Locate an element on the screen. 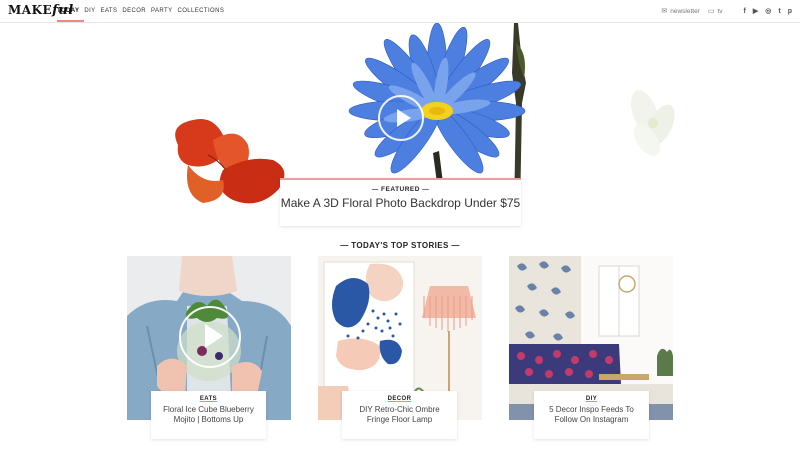  nav-item-diy: DIY is located at coordinates (92, 11).